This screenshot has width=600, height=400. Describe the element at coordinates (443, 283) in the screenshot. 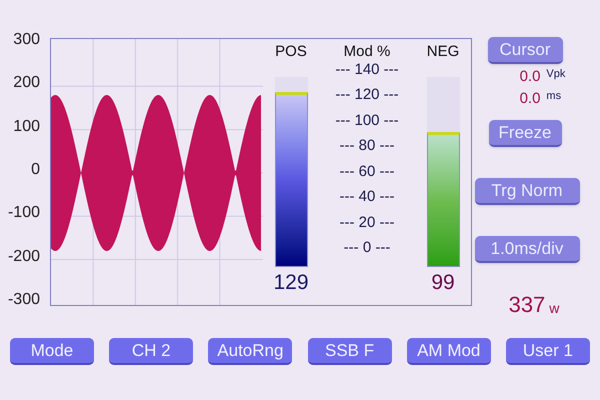

I see `meter-reading: 99` at that location.